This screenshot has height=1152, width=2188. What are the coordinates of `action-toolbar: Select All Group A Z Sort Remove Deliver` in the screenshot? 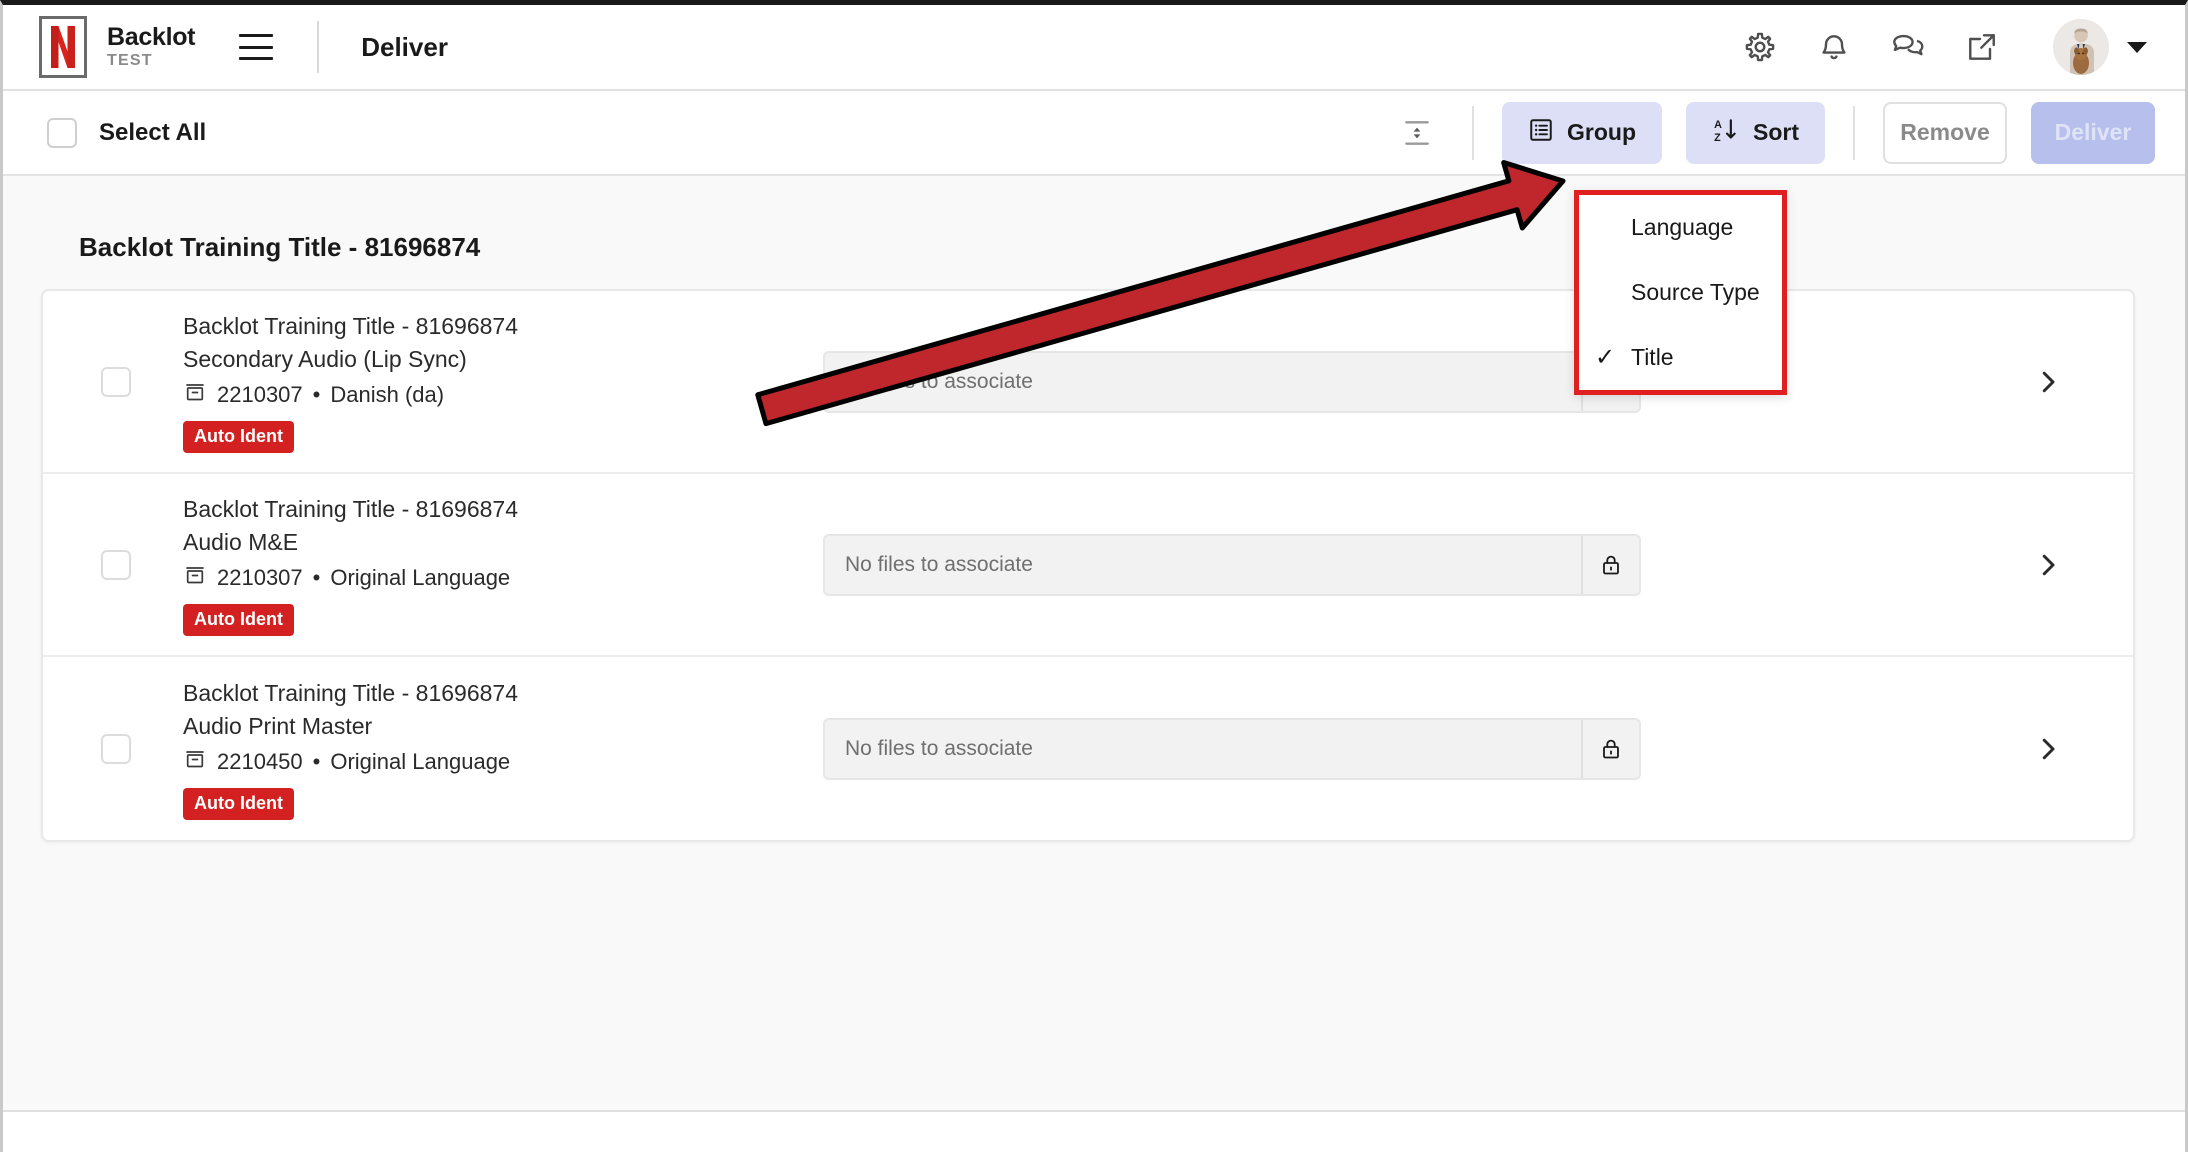 It's located at (1094, 133).